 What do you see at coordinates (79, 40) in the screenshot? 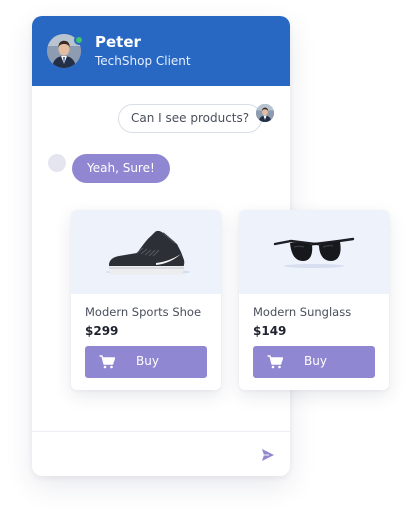
I see `online-status-dot` at bounding box center [79, 40].